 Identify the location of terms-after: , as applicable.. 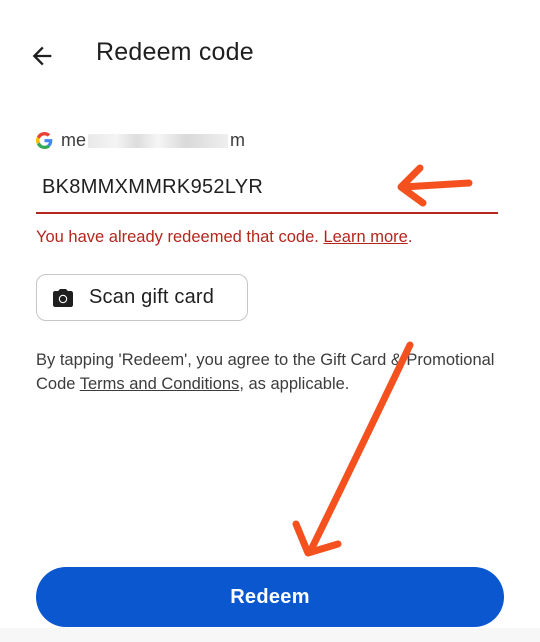
(294, 384).